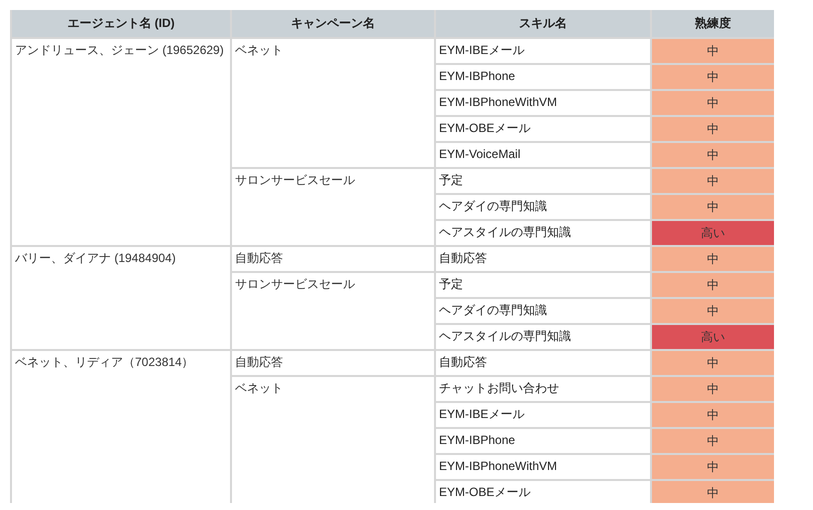 The image size is (813, 510). What do you see at coordinates (121, 24) in the screenshot?
I see `column-header: エージェント名 (ID)` at bounding box center [121, 24].